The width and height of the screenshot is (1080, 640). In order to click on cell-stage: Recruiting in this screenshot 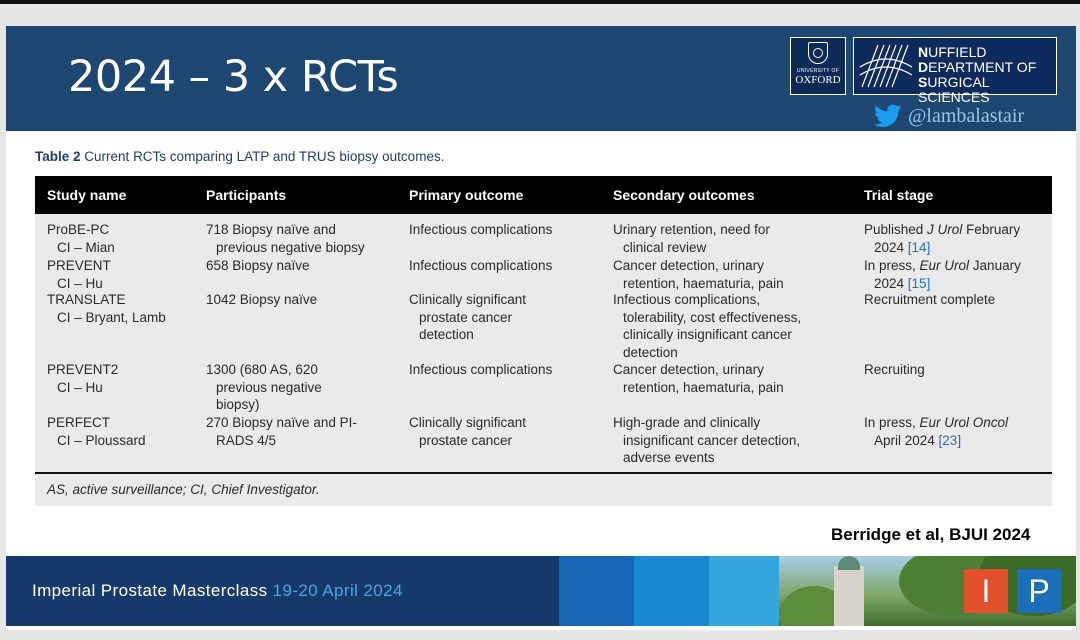, I will do `click(894, 369)`.